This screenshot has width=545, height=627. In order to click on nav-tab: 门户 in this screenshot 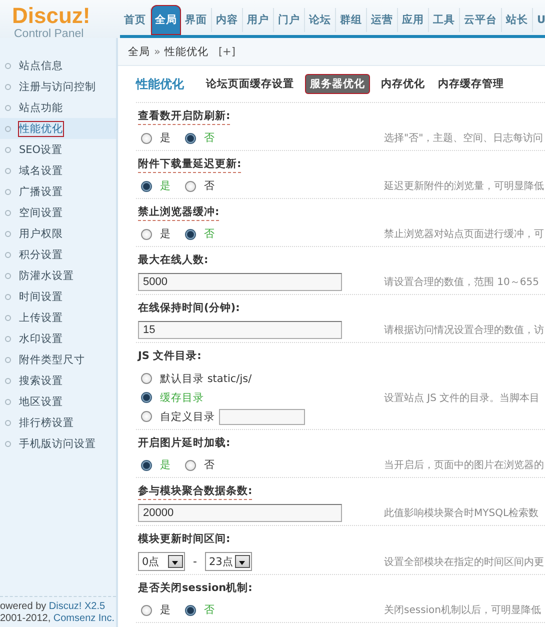, I will do `click(289, 20)`.